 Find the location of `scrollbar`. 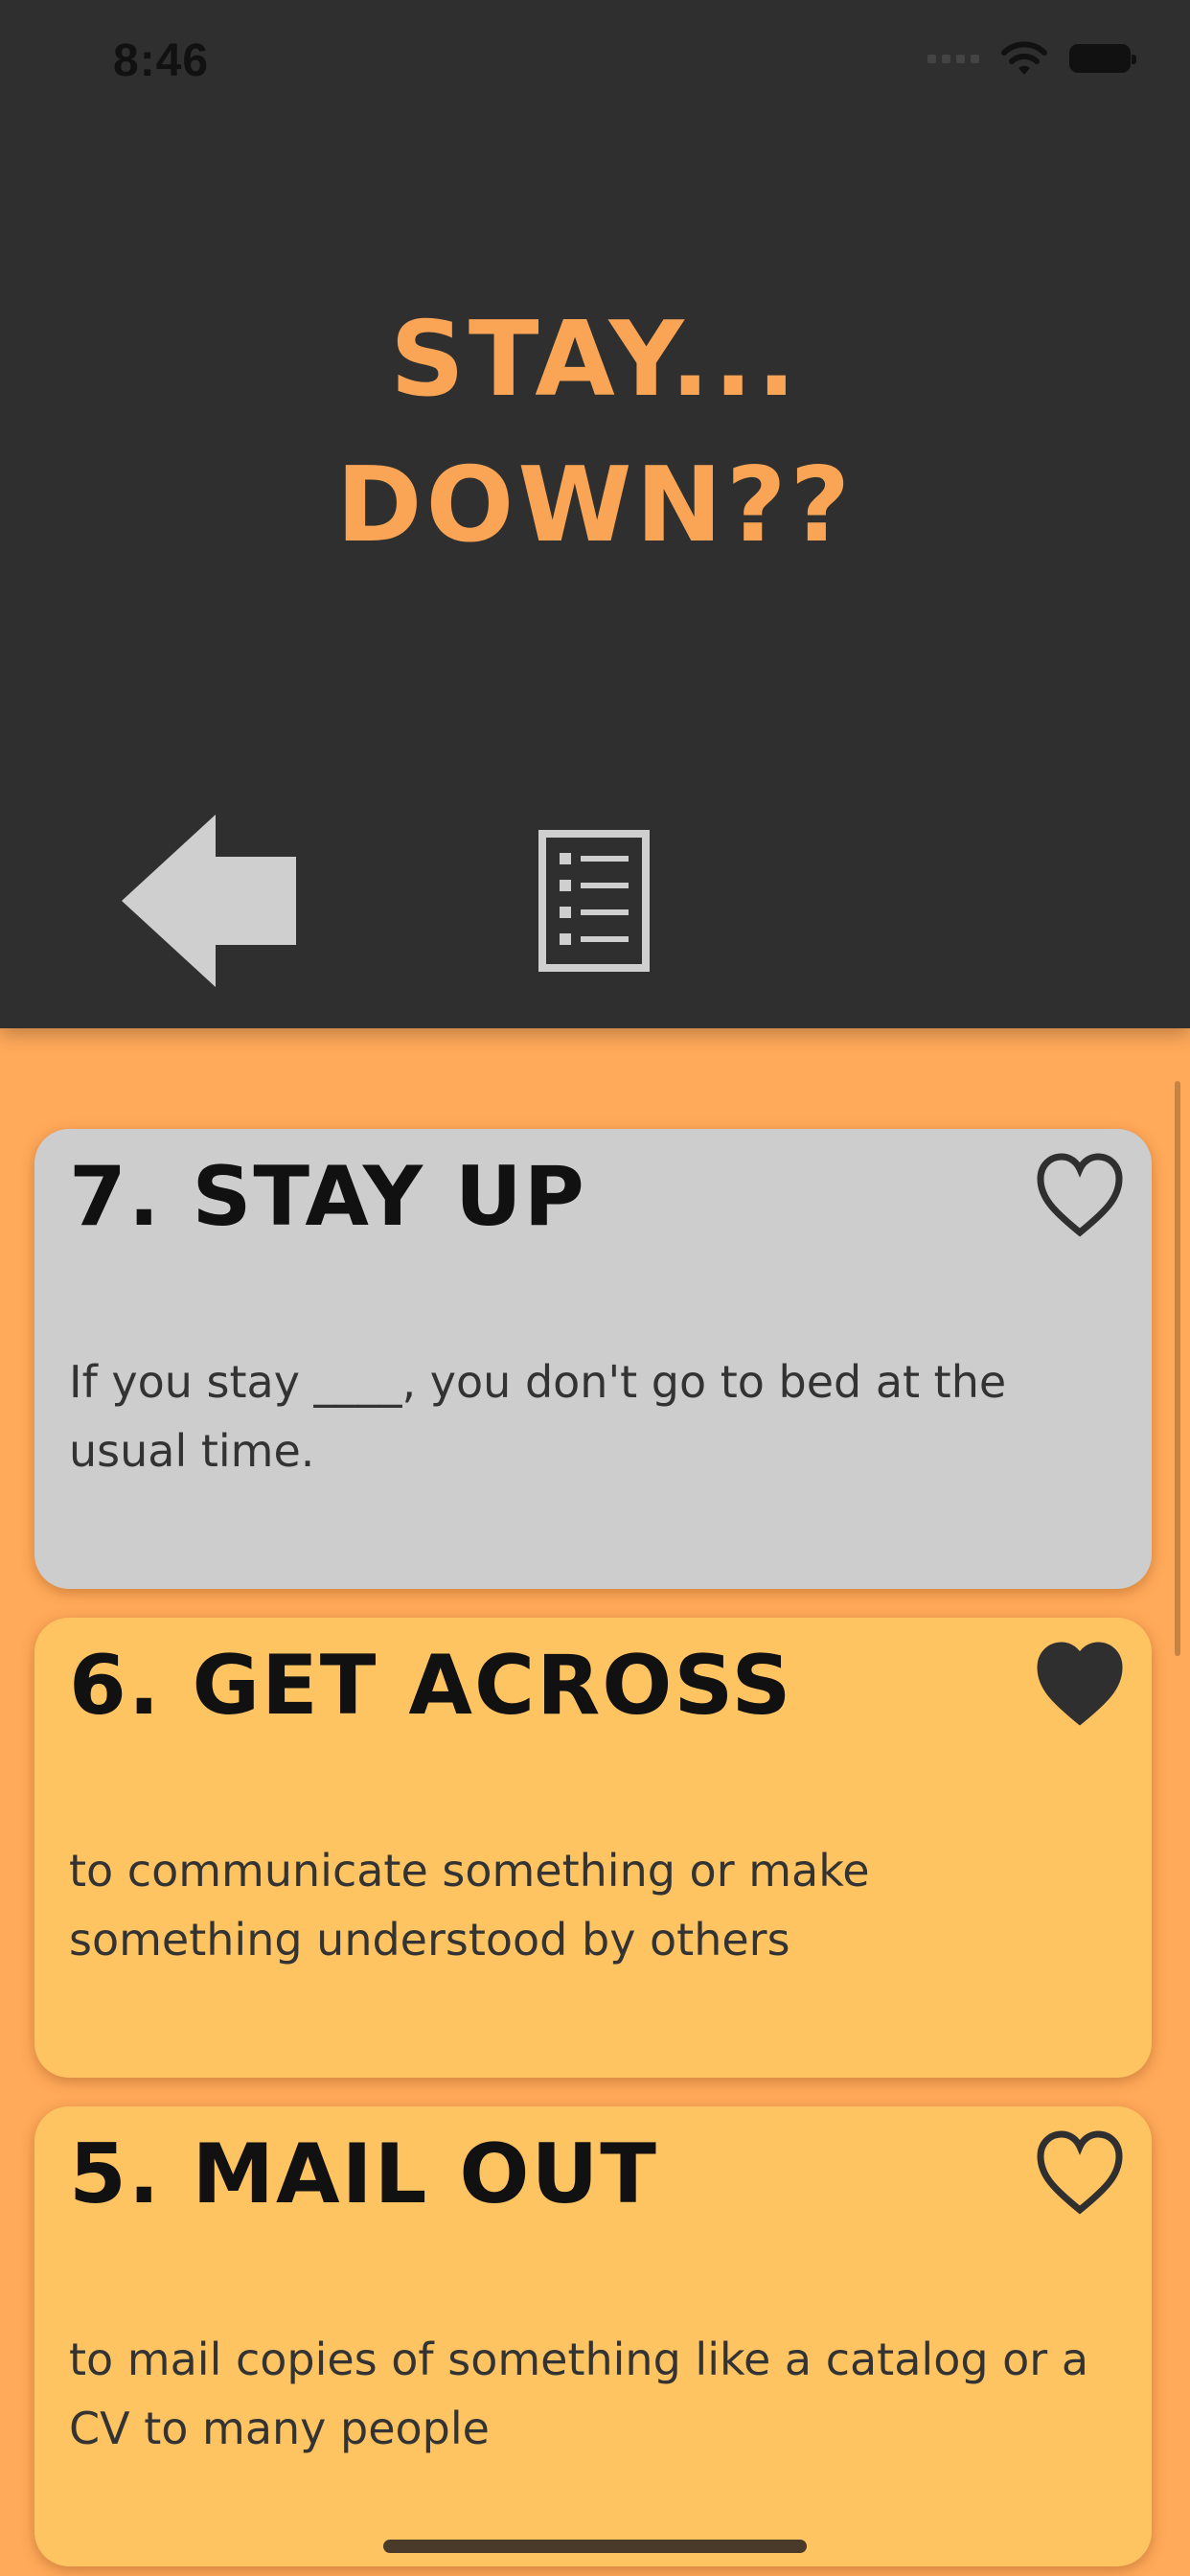

scrollbar is located at coordinates (1177, 1368).